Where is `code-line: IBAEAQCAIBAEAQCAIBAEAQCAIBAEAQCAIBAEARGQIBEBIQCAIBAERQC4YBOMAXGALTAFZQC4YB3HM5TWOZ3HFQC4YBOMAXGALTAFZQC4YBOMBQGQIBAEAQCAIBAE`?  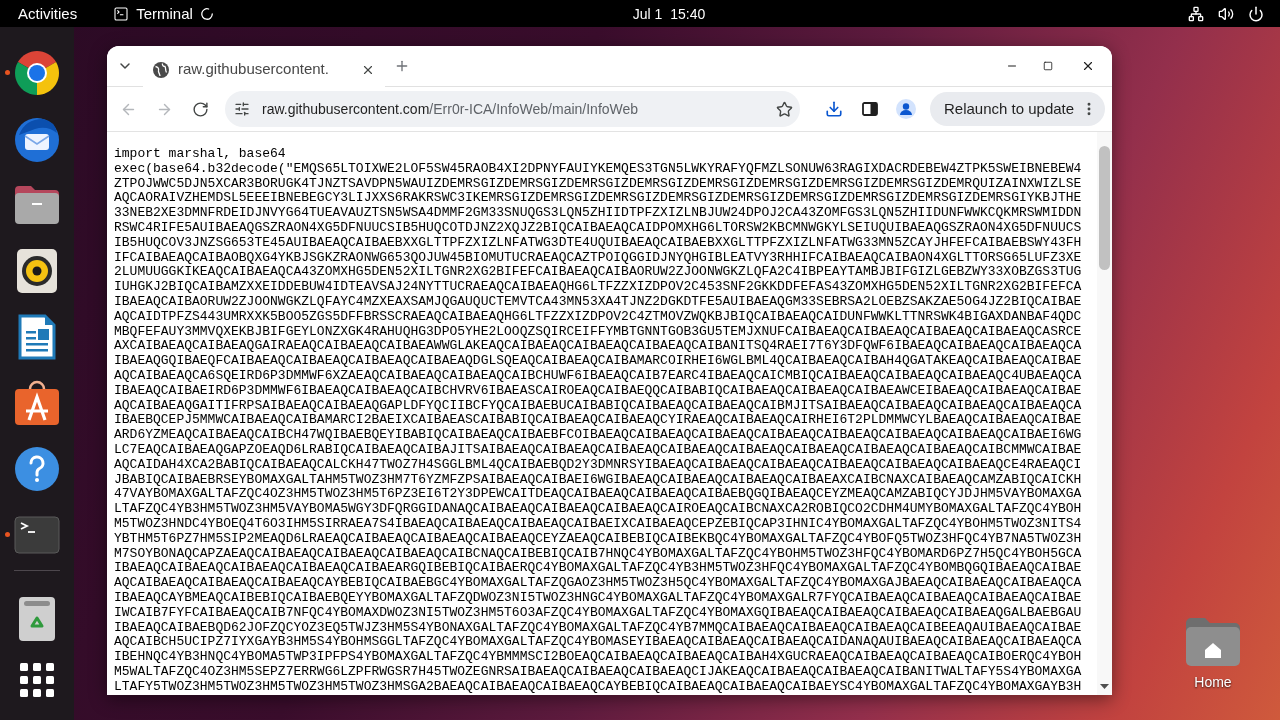 code-line: IBAEAQCAIBAEAQCAIBAEAQCAIBAEAQCAIBAEARGQIBEBIQCAIBAERQC4YBOMAXGALTAFZQC4YB3HM5TWOZ3HFQC4YBOMAXGALTAFZQC4YBOMBQGQIBAEAQCAIBAE is located at coordinates (598, 569).